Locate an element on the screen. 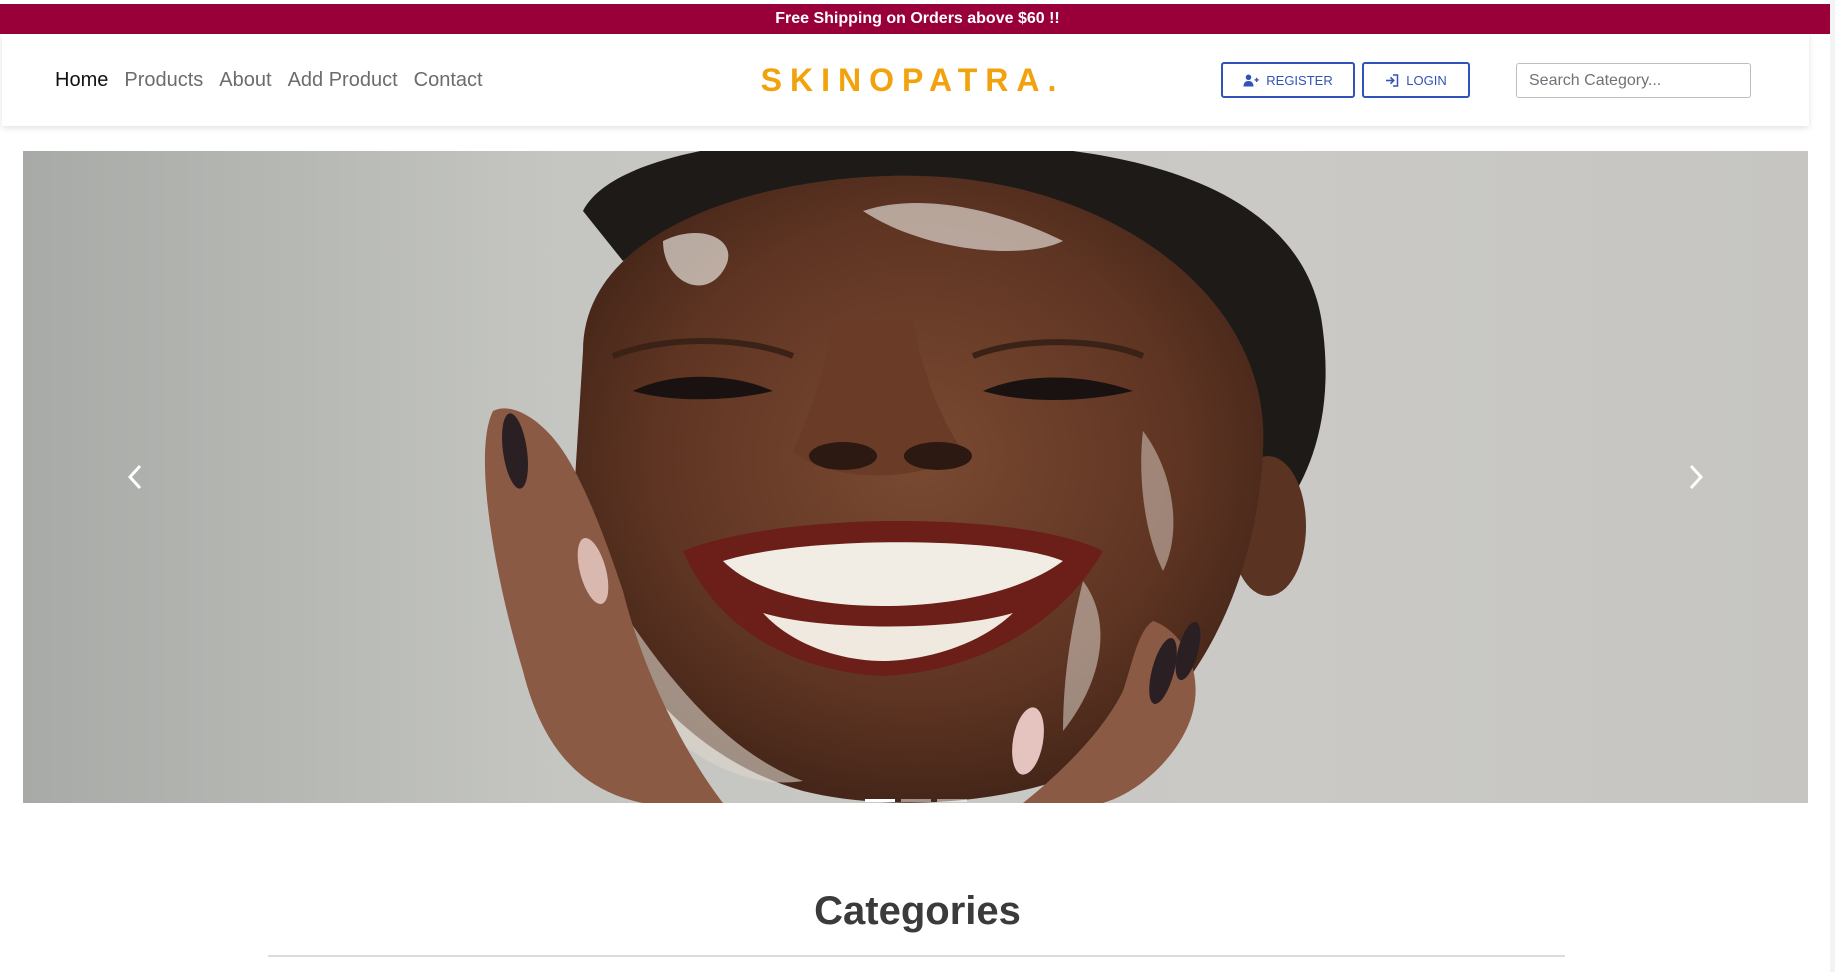  login-button: LOGIN is located at coordinates (1416, 80).